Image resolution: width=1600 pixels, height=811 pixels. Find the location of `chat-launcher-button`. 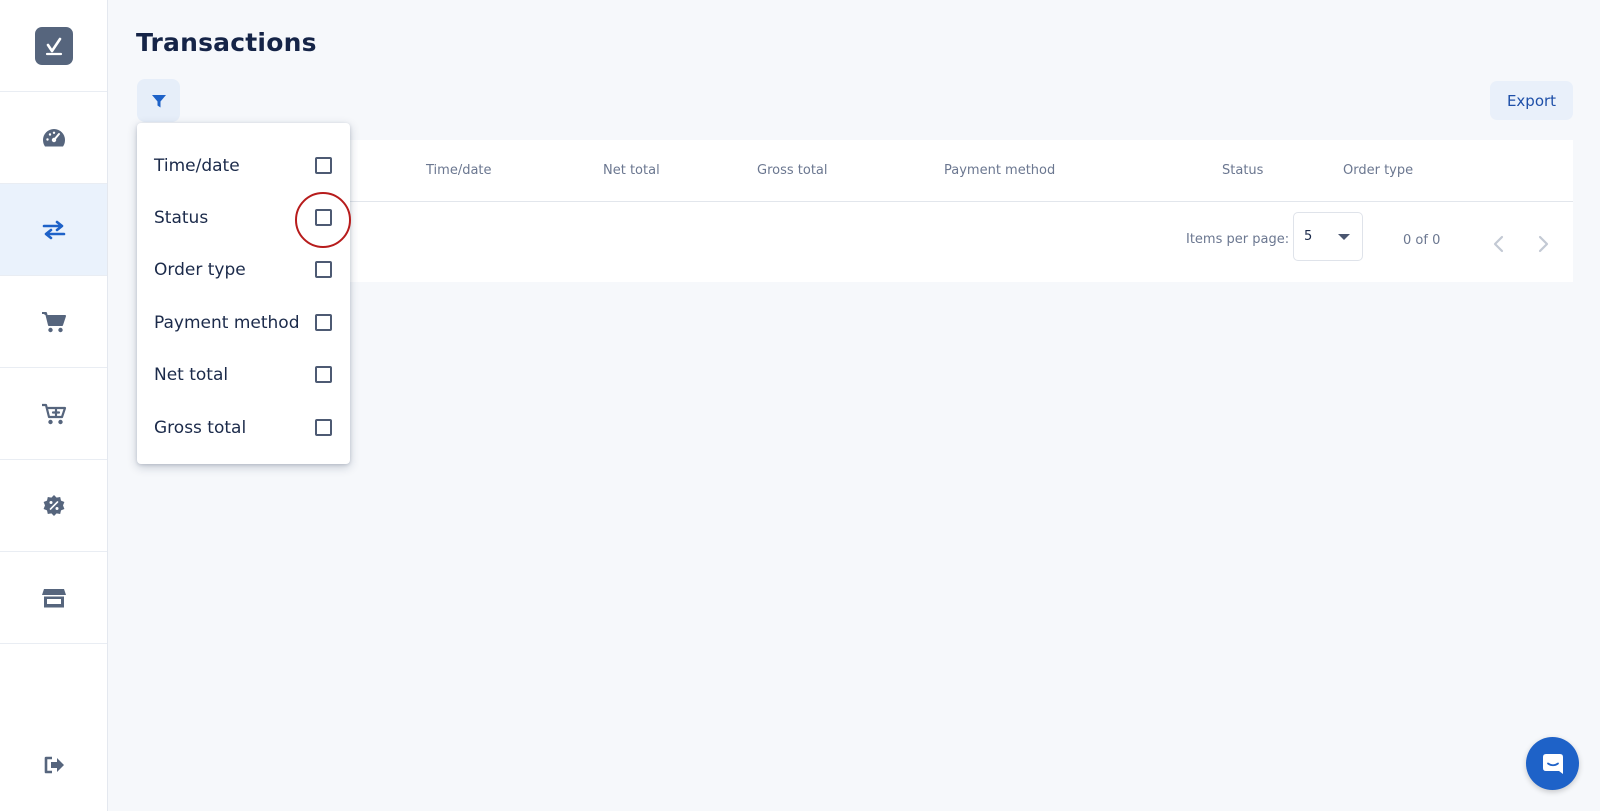

chat-launcher-button is located at coordinates (1552, 763).